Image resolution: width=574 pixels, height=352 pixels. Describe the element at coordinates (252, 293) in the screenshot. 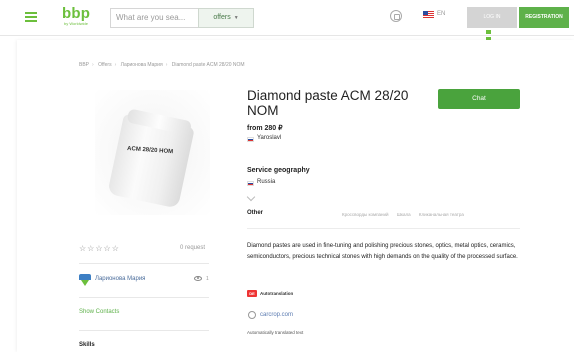

I see `autotranslation-badge-icon: DE` at that location.